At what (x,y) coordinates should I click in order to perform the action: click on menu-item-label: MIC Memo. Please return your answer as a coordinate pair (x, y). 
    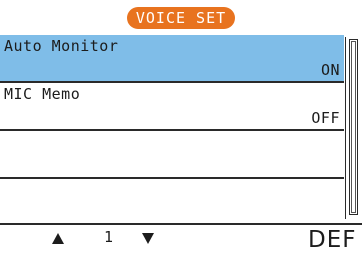
    Looking at the image, I should click on (42, 94).